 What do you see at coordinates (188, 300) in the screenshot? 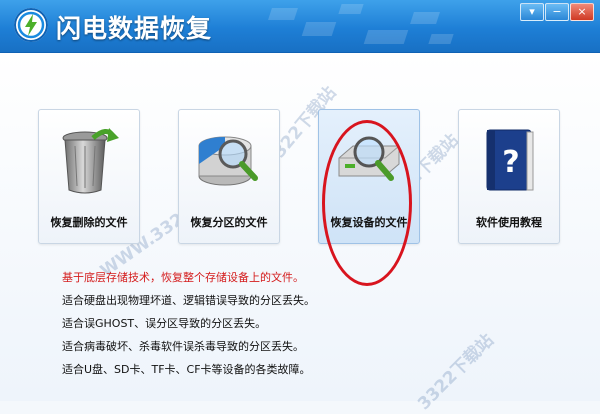
I see `description-line: 适合硬盘出现物理坏道、逻辑错误导致的分区丢失。` at bounding box center [188, 300].